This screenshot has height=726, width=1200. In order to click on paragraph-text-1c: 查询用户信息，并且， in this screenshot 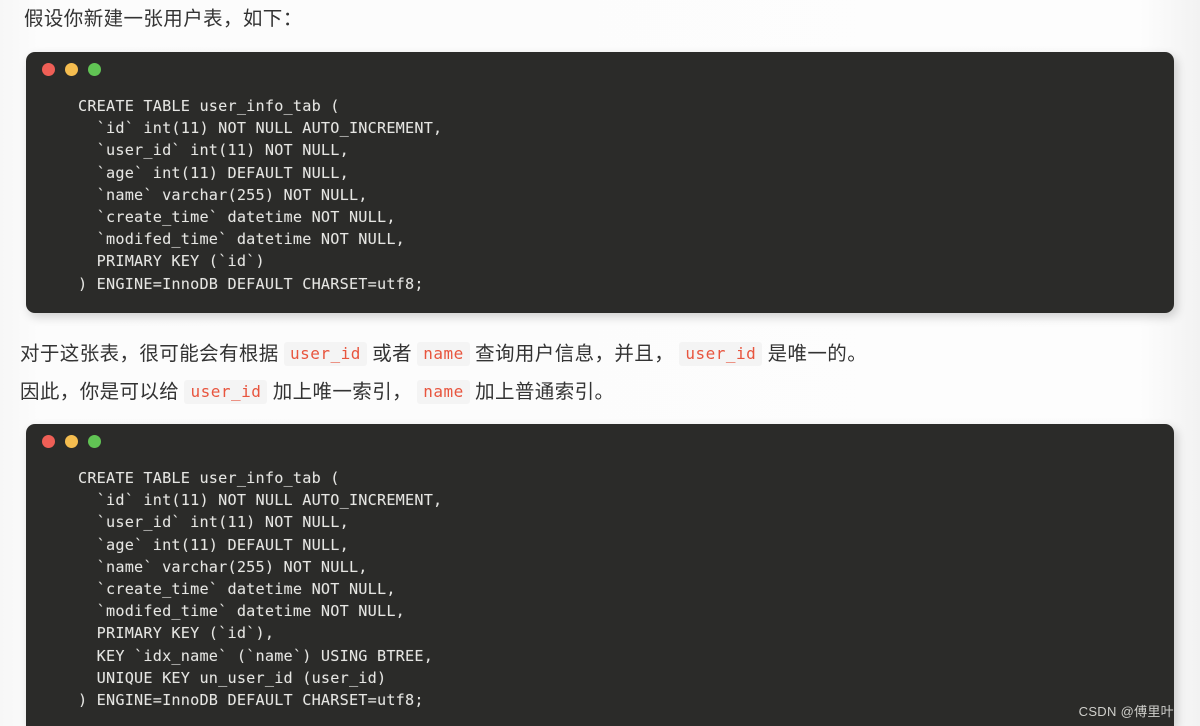, I will do `click(574, 354)`.